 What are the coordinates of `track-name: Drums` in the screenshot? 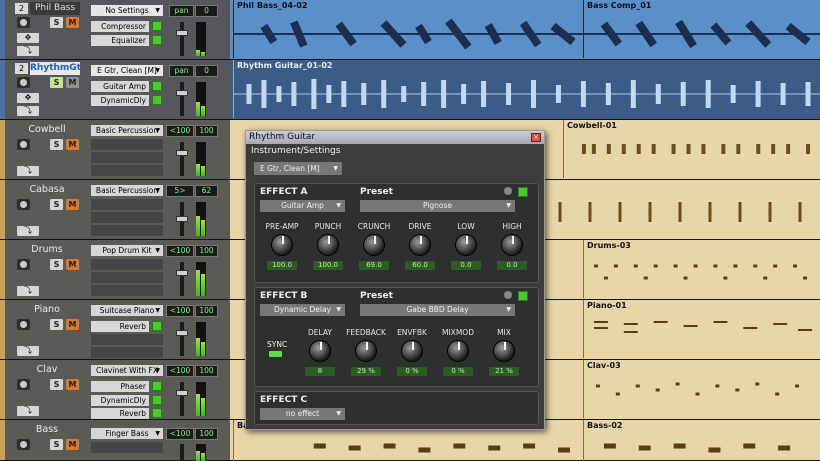 It's located at (47, 249).